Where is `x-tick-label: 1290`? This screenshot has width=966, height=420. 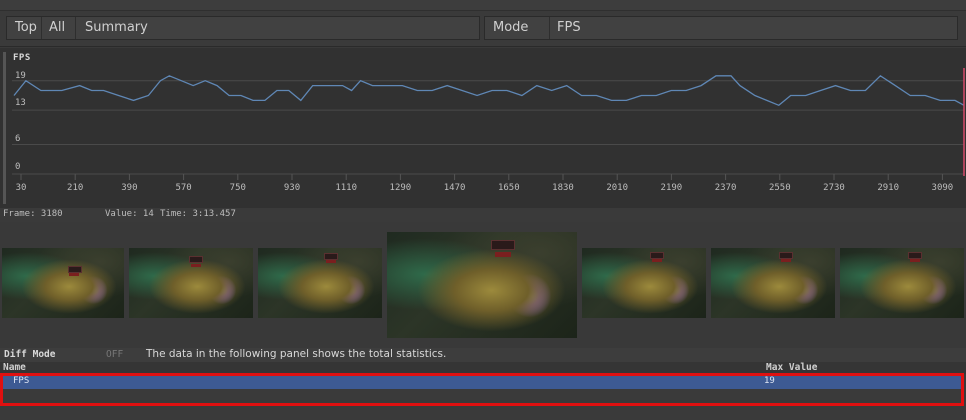
x-tick-label: 1290 is located at coordinates (400, 188).